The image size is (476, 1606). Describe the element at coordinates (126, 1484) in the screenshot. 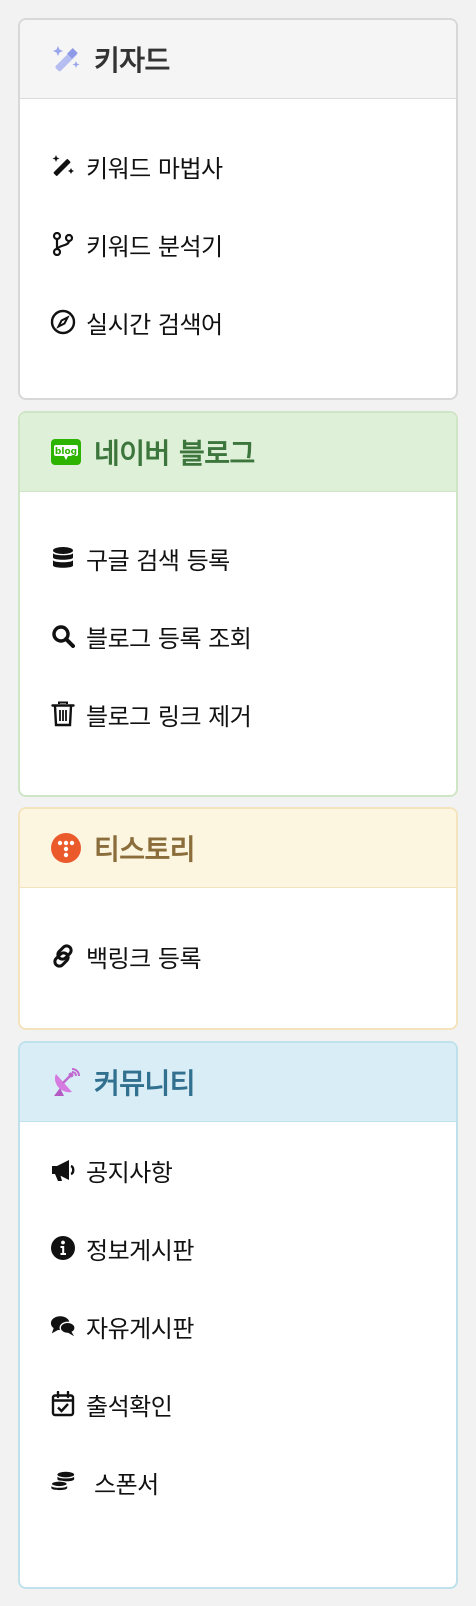

I see `menu-item-label: 스폰서` at that location.